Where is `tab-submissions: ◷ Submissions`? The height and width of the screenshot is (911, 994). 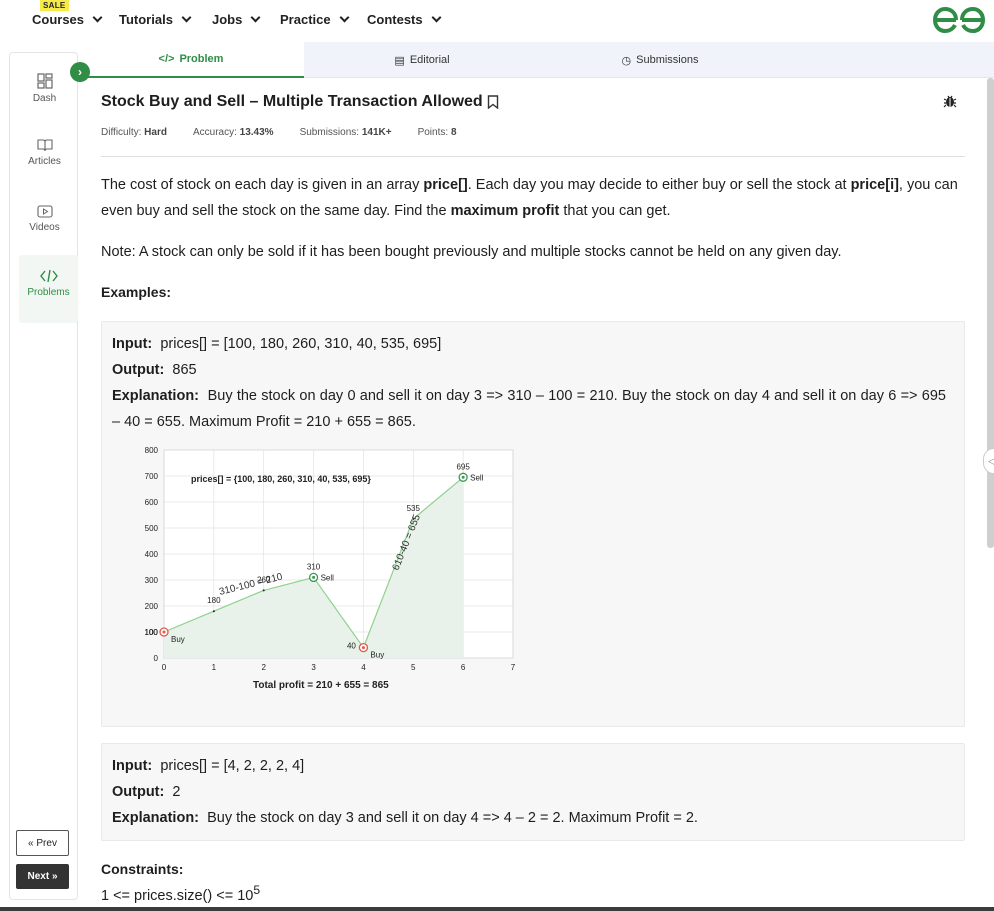 tab-submissions: ◷ Submissions is located at coordinates (660, 60).